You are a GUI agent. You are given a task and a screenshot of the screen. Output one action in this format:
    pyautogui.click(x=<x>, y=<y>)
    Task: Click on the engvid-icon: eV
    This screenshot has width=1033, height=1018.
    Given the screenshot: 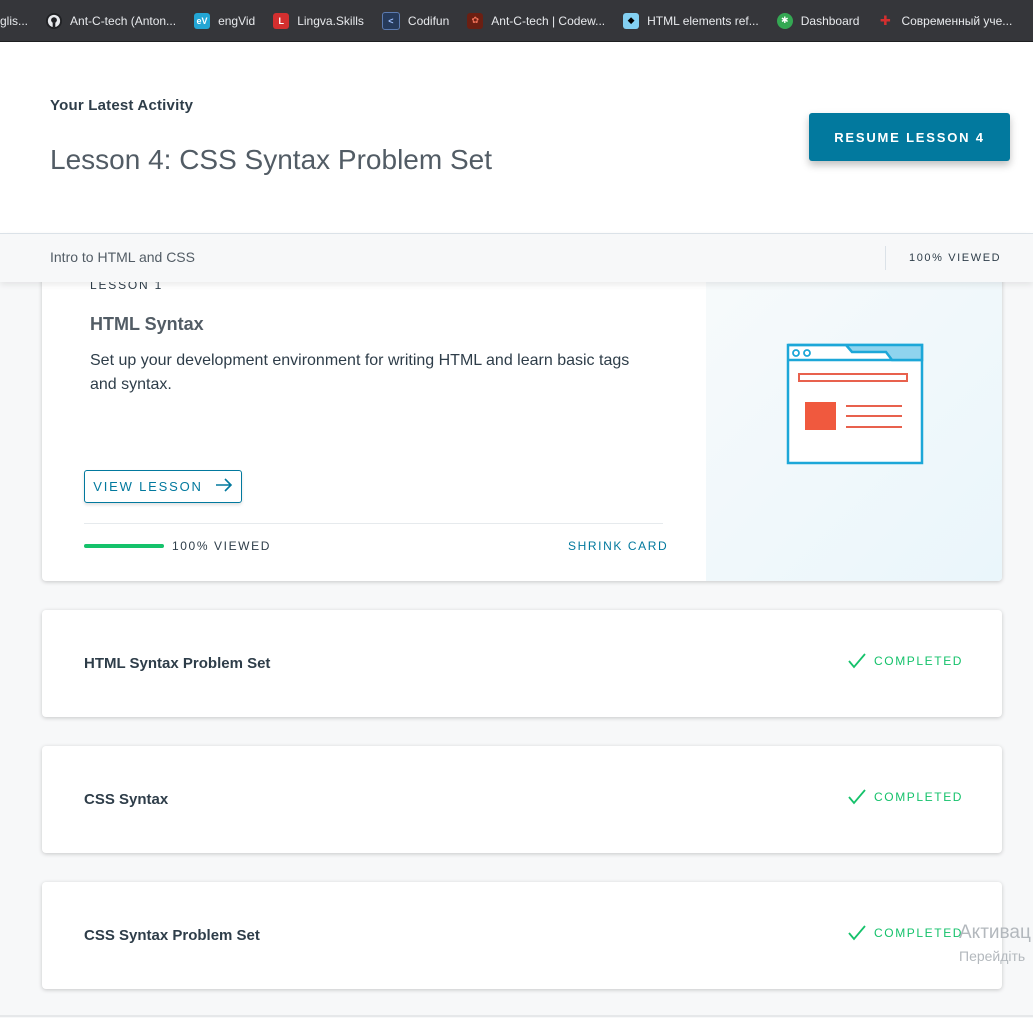 What is the action you would take?
    pyautogui.click(x=202, y=20)
    